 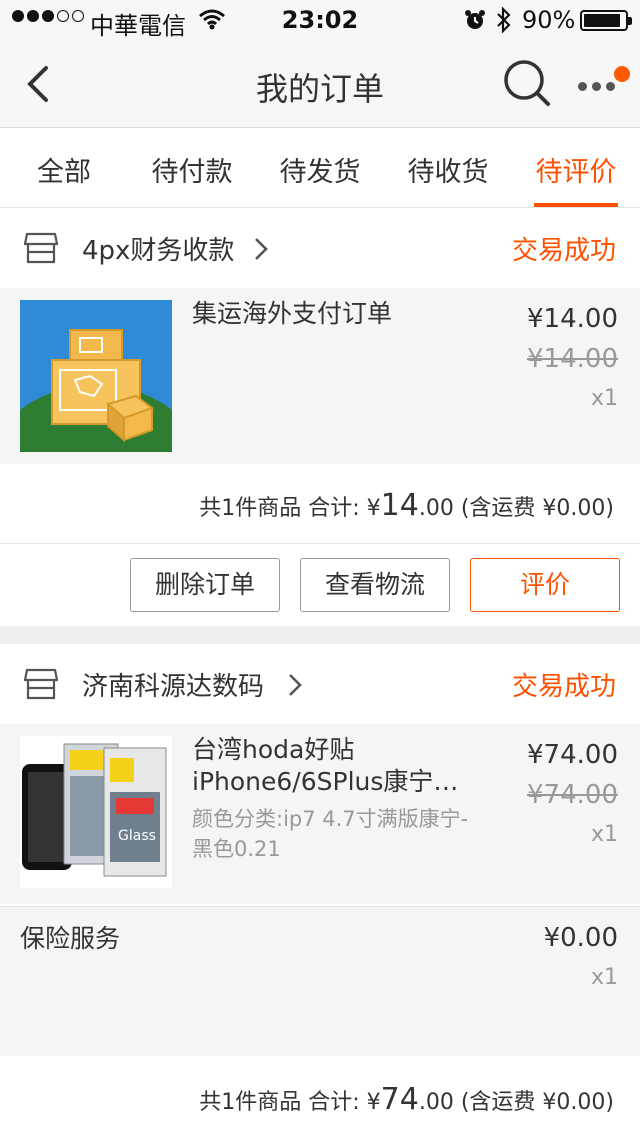 I want to click on nav-bar: 我的订单, so click(x=320, y=84).